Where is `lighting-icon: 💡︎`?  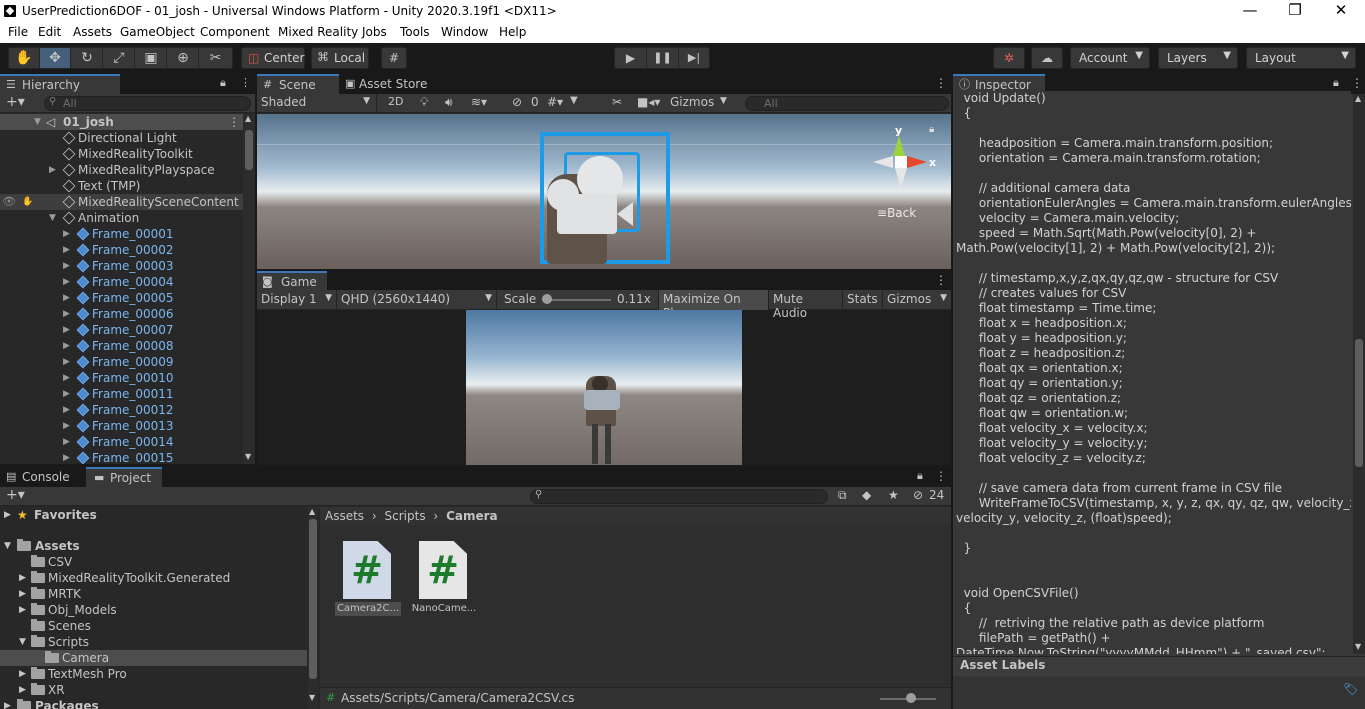
lighting-icon: 💡︎ is located at coordinates (424, 102).